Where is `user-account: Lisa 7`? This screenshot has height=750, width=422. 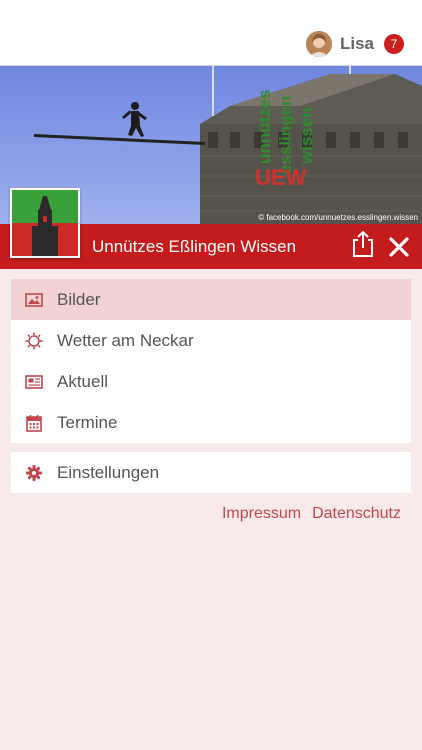 user-account: Lisa 7 is located at coordinates (354, 44).